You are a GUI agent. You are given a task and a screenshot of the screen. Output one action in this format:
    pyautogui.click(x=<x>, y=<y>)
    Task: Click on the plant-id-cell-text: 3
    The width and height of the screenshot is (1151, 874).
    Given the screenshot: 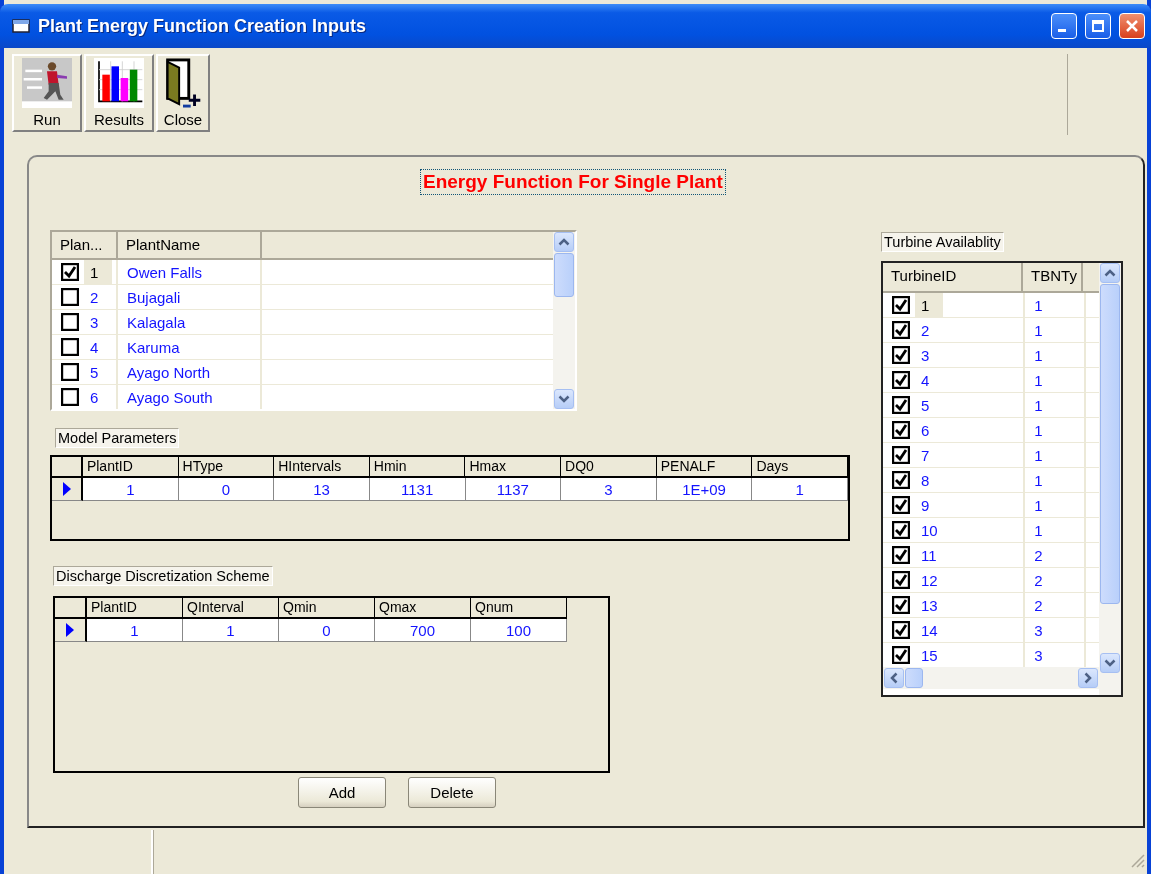 What is the action you would take?
    pyautogui.click(x=94, y=322)
    